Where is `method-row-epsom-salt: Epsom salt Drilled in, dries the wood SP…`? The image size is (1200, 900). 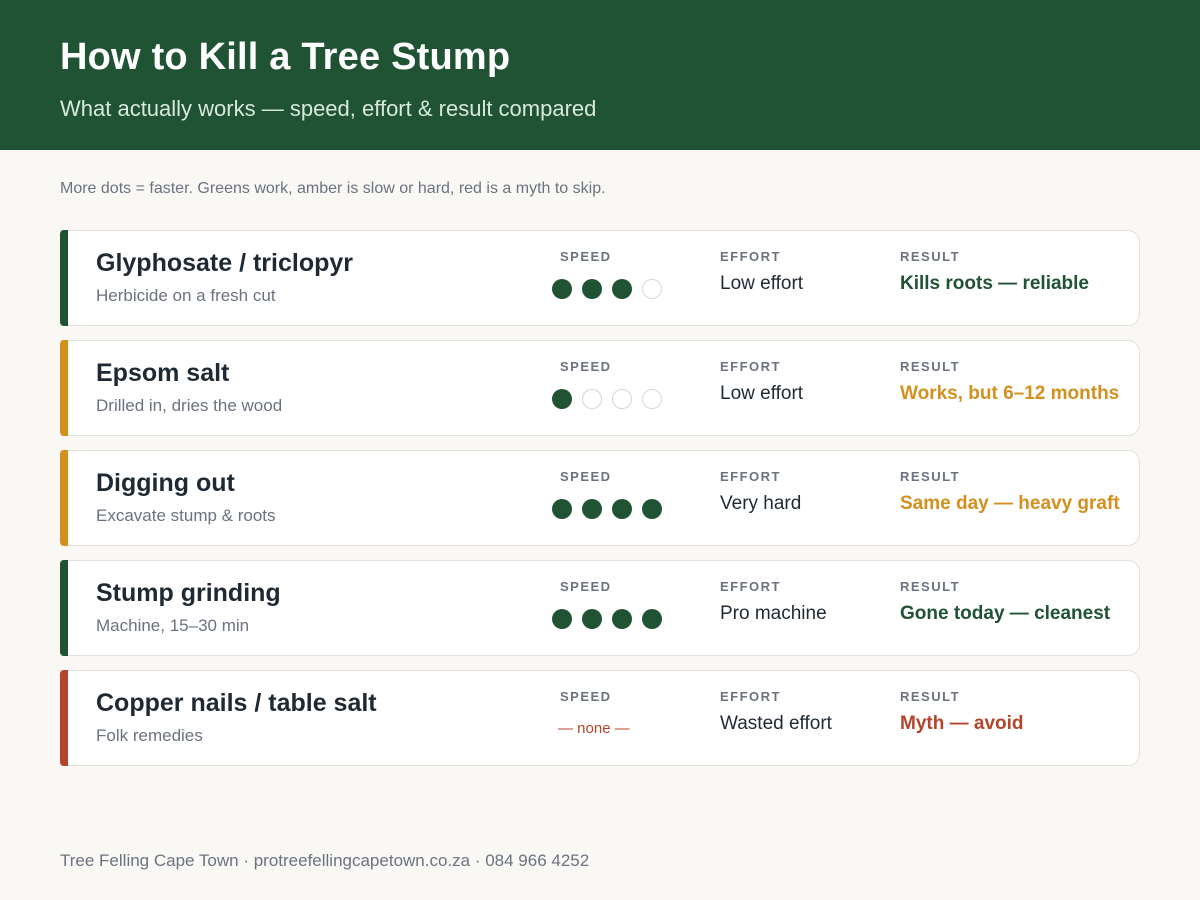 method-row-epsom-salt: Epsom salt Drilled in, dries the wood SP… is located at coordinates (600, 388).